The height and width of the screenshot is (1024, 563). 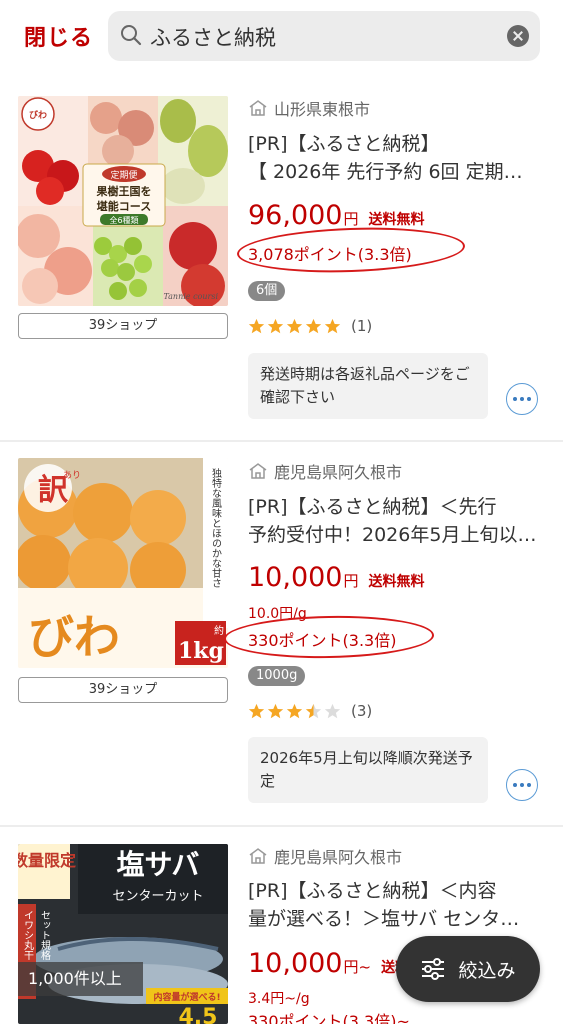 What do you see at coordinates (433, 969) in the screenshot?
I see `filter-sliders-icon` at bounding box center [433, 969].